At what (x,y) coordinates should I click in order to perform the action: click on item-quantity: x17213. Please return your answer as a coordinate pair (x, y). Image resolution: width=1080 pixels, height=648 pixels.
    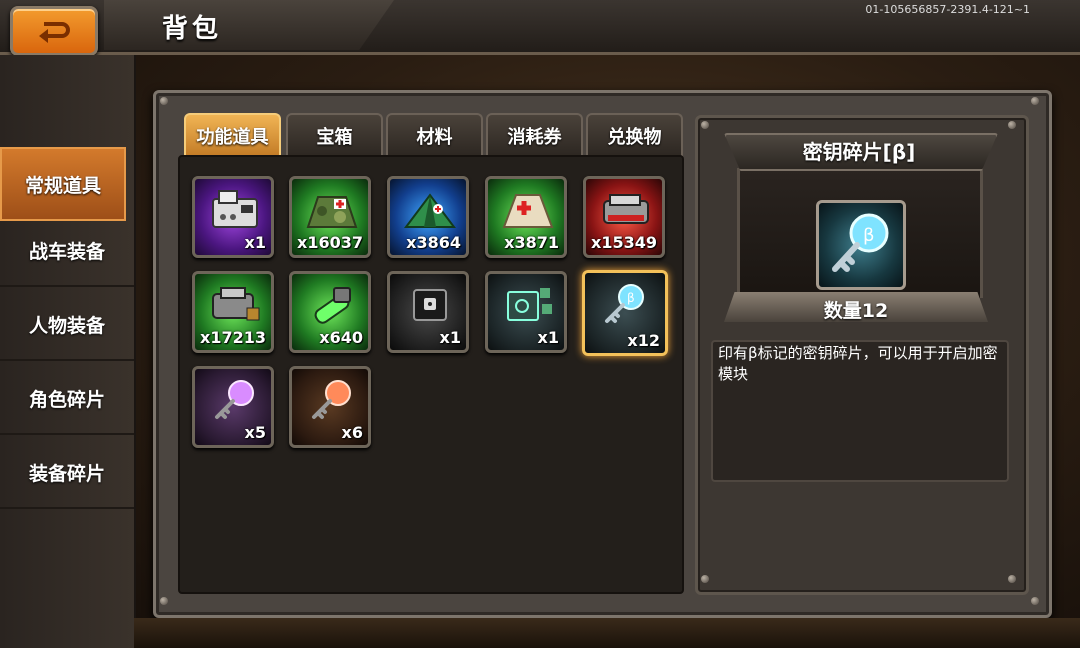
    Looking at the image, I should click on (233, 337).